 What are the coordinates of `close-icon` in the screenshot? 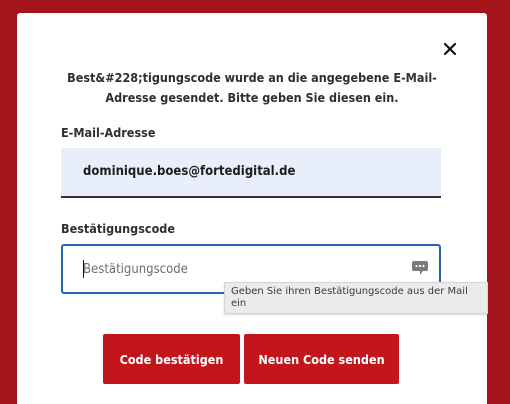 It's located at (450, 49).